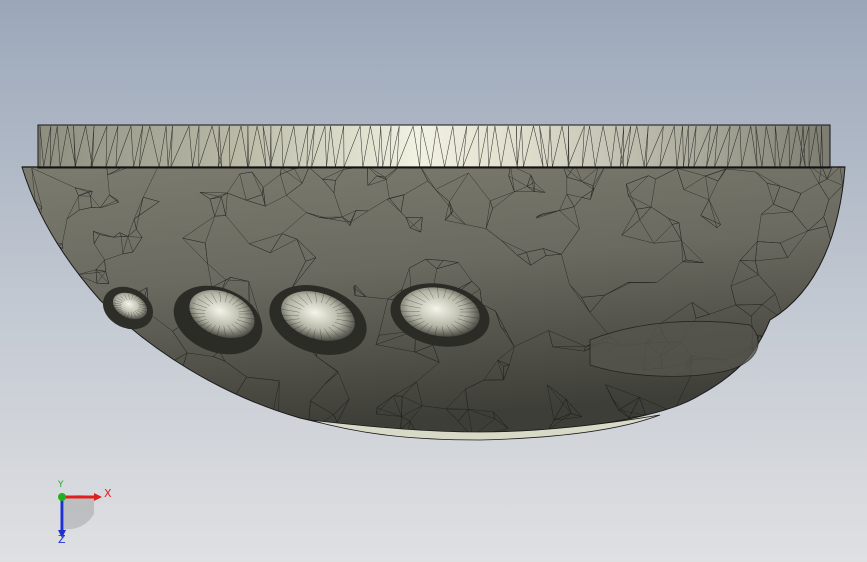 The height and width of the screenshot is (562, 867). I want to click on x-axis-label: X, so click(108, 493).